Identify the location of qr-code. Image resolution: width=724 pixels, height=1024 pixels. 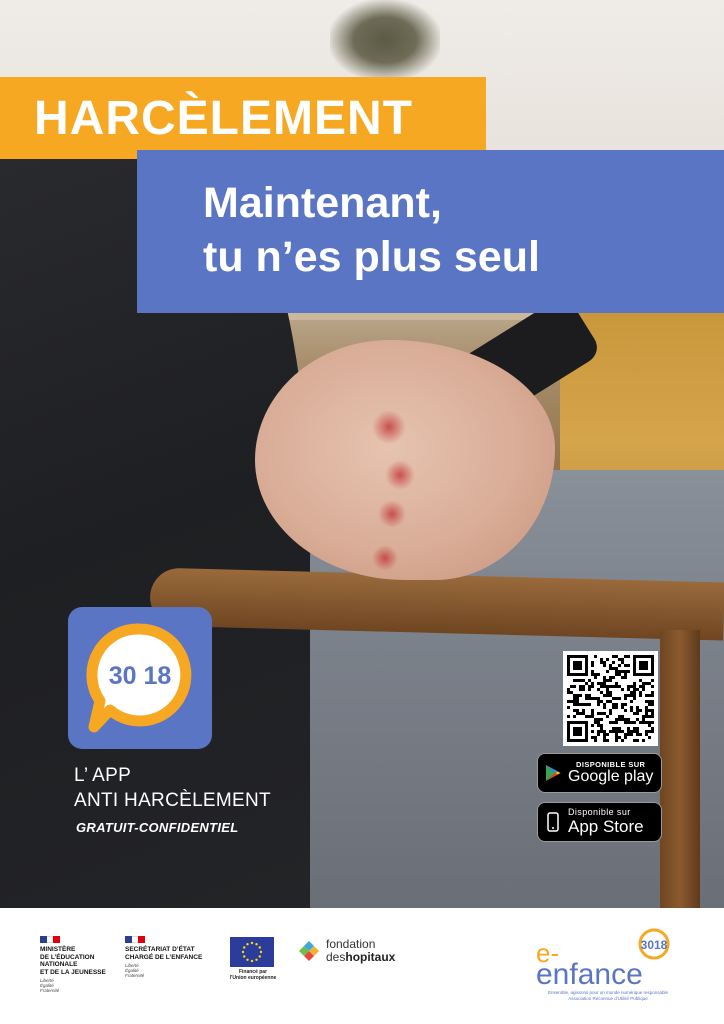
(610, 698).